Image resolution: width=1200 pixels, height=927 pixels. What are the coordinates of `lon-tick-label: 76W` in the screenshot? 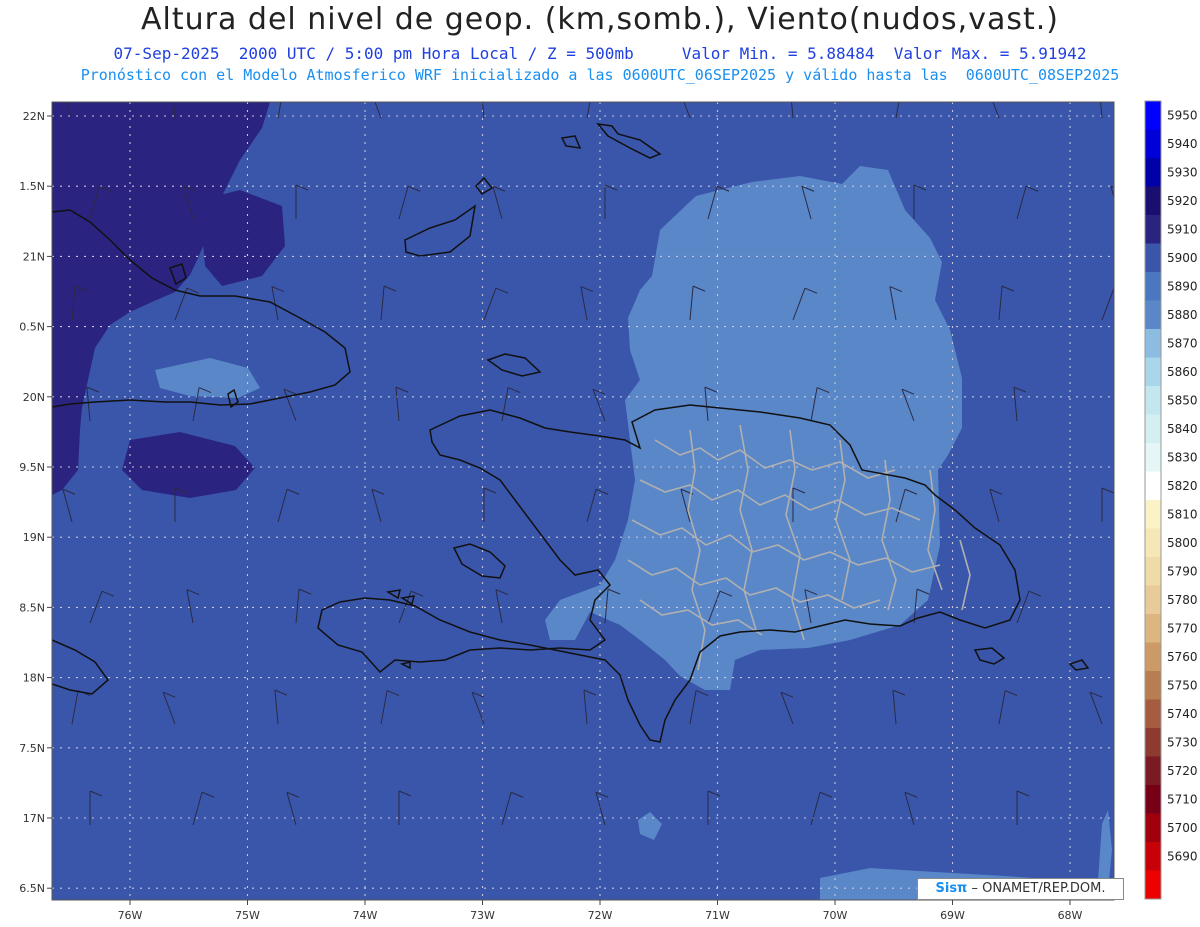 It's located at (130, 915).